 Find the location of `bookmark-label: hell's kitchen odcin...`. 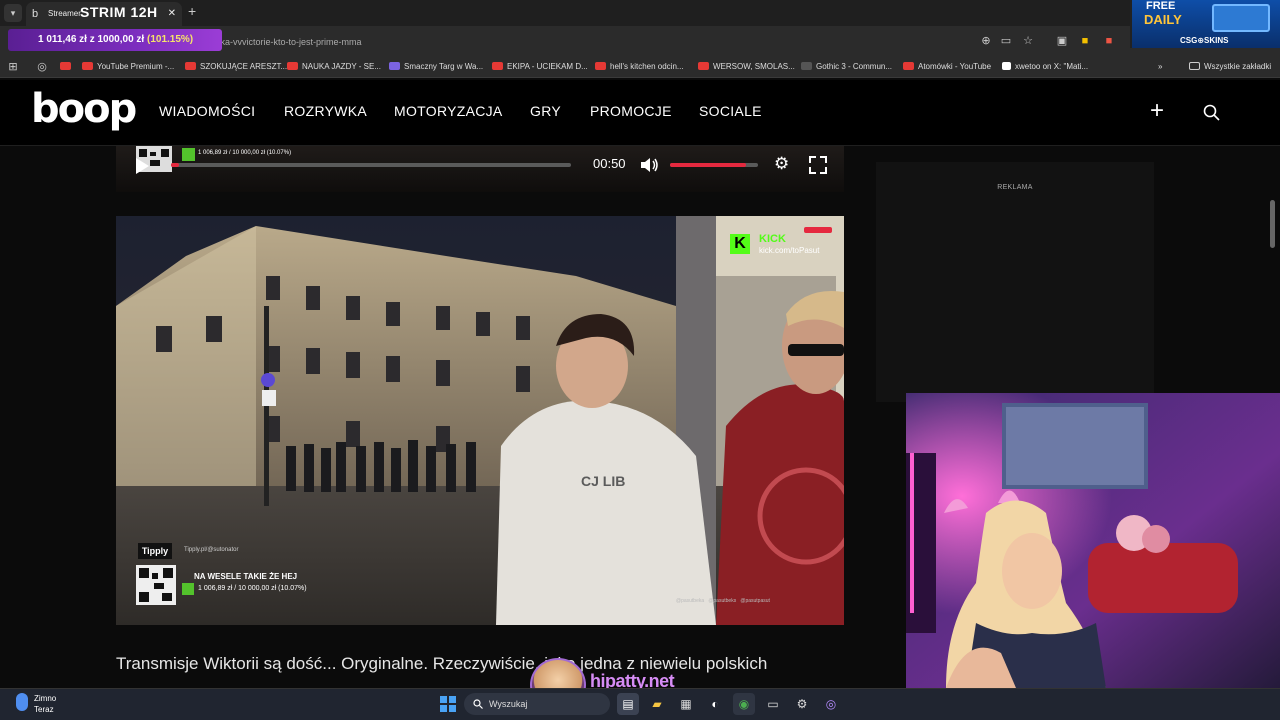

bookmark-label: hell's kitchen odcin... is located at coordinates (647, 66).